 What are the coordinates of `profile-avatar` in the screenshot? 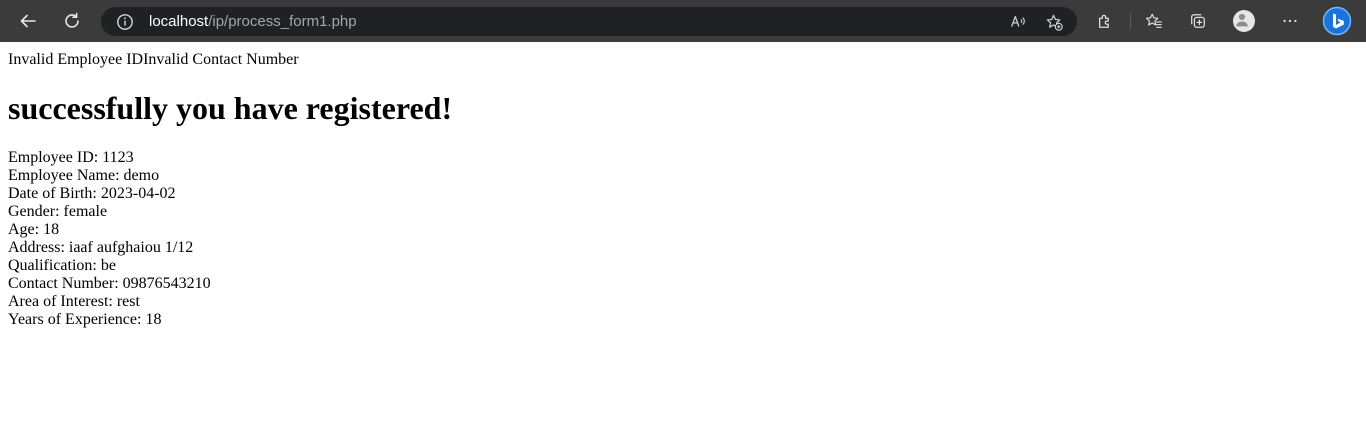 It's located at (1244, 21).